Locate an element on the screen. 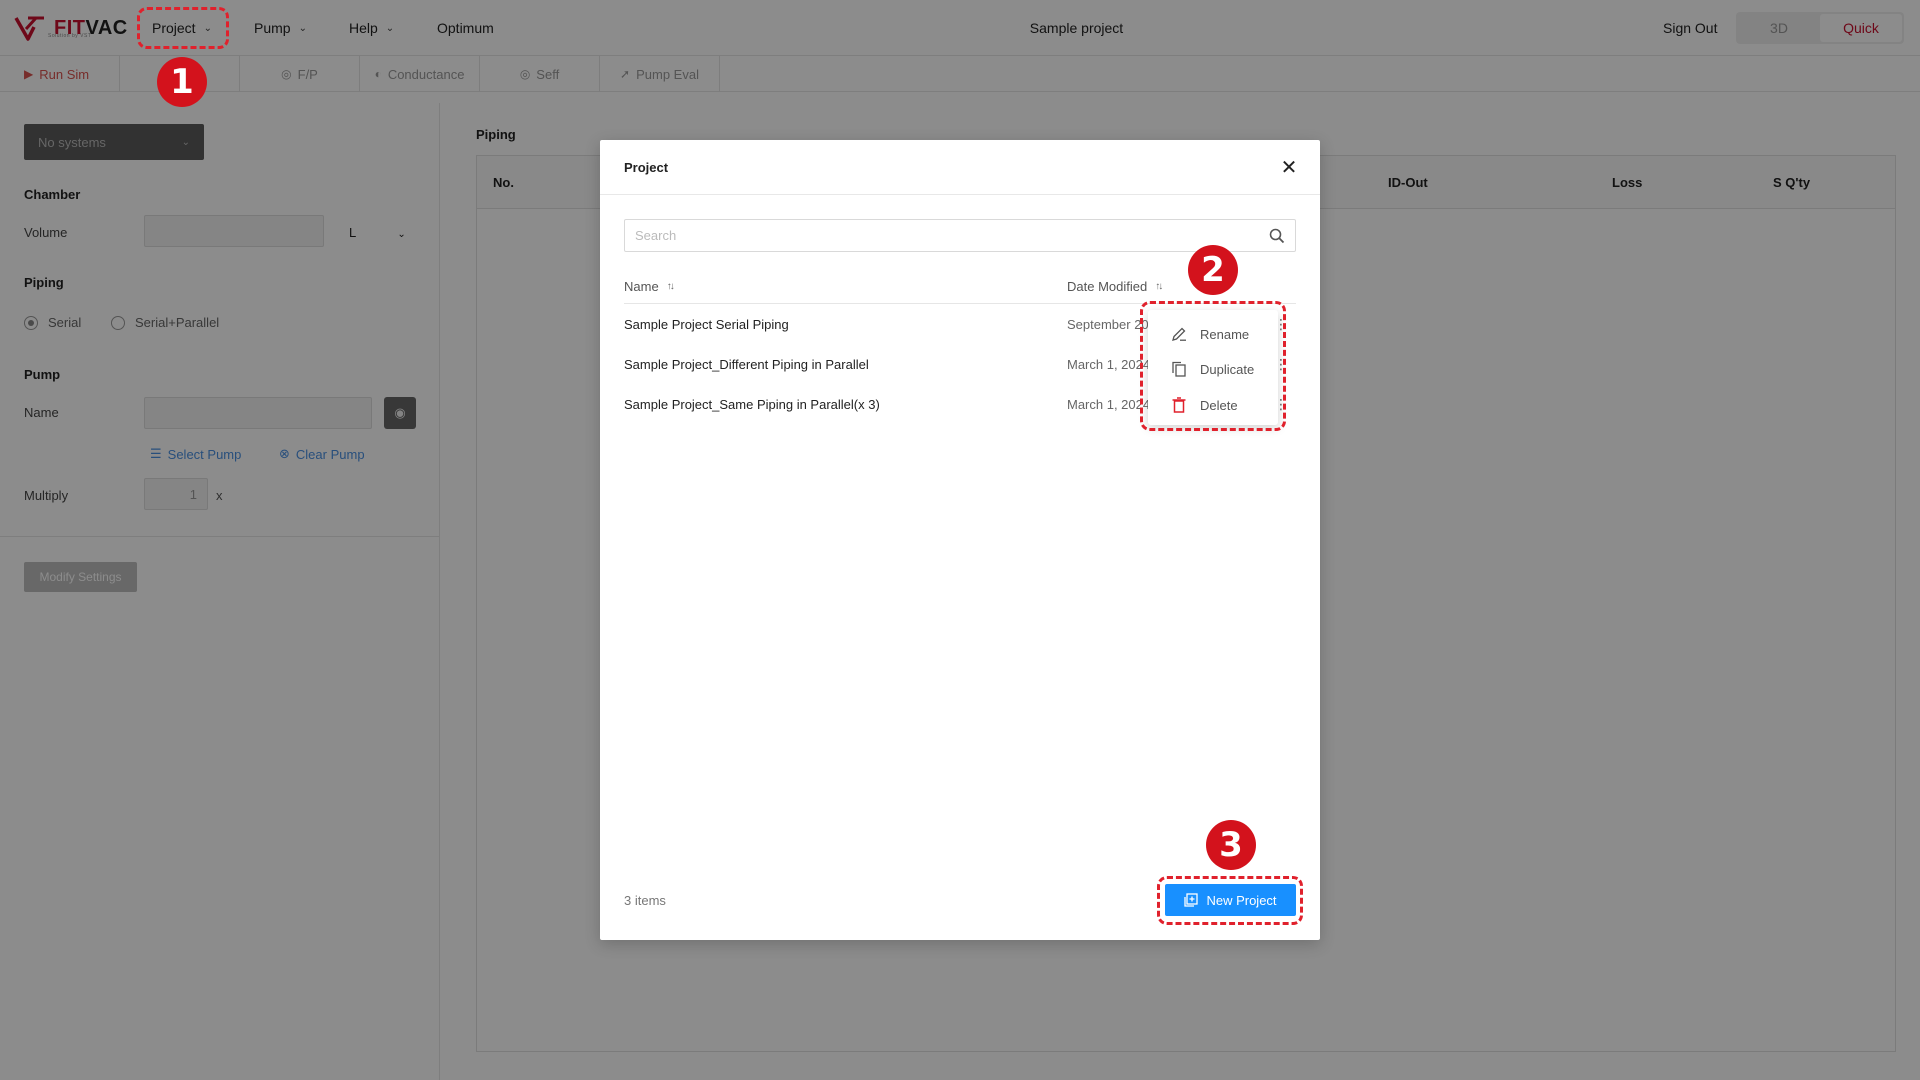 The image size is (1920, 1080). callout-badge-3: 3 is located at coordinates (1231, 845).